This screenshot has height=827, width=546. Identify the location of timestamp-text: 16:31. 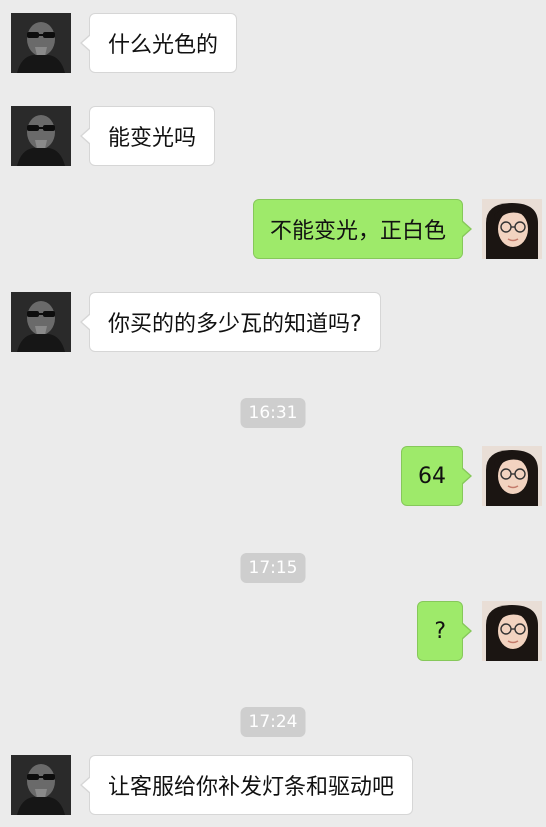
(273, 413).